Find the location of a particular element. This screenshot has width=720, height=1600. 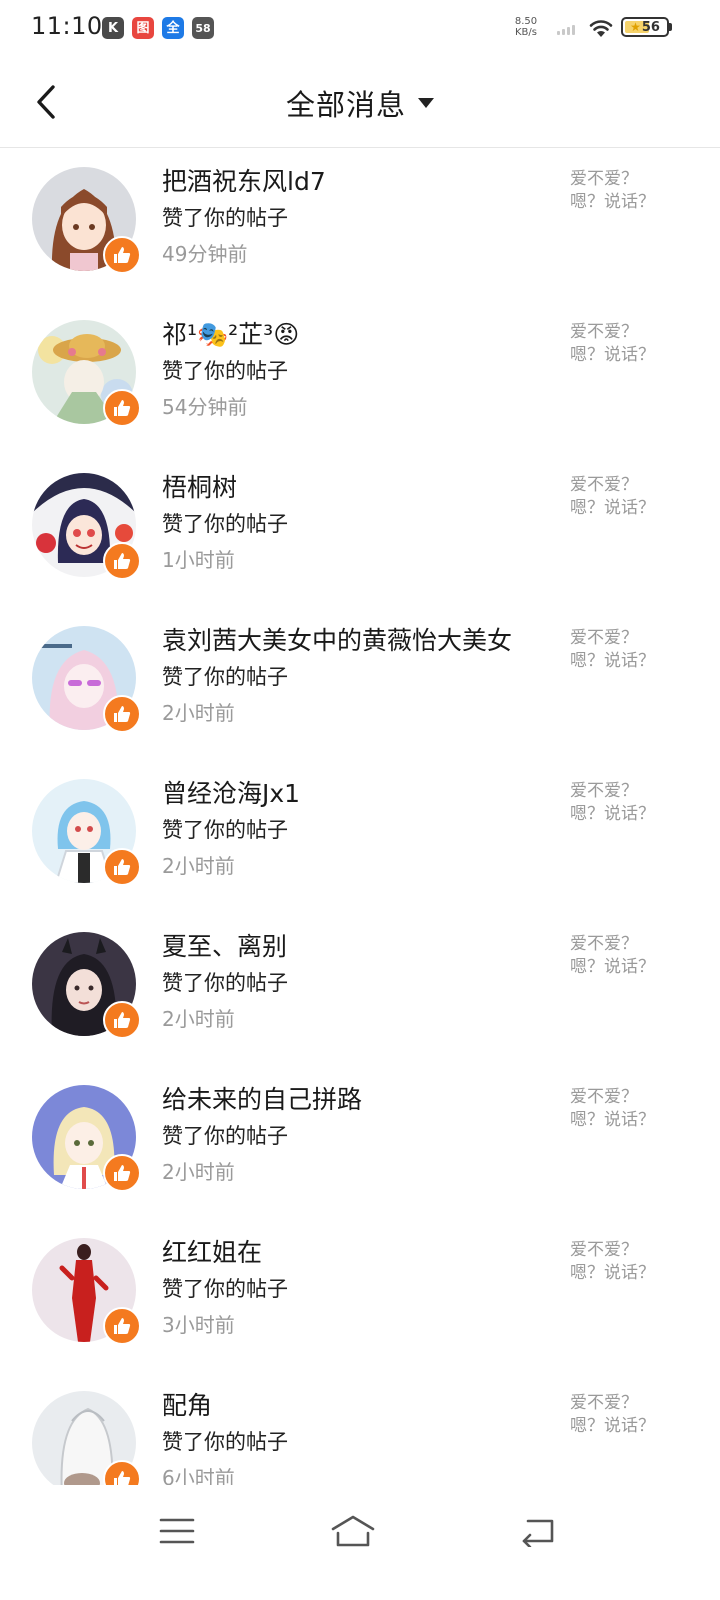

message-content: 袁刘茜大美女中的黄薇怡大美女 赞了你的帖子 2小时前 is located at coordinates (359, 677).